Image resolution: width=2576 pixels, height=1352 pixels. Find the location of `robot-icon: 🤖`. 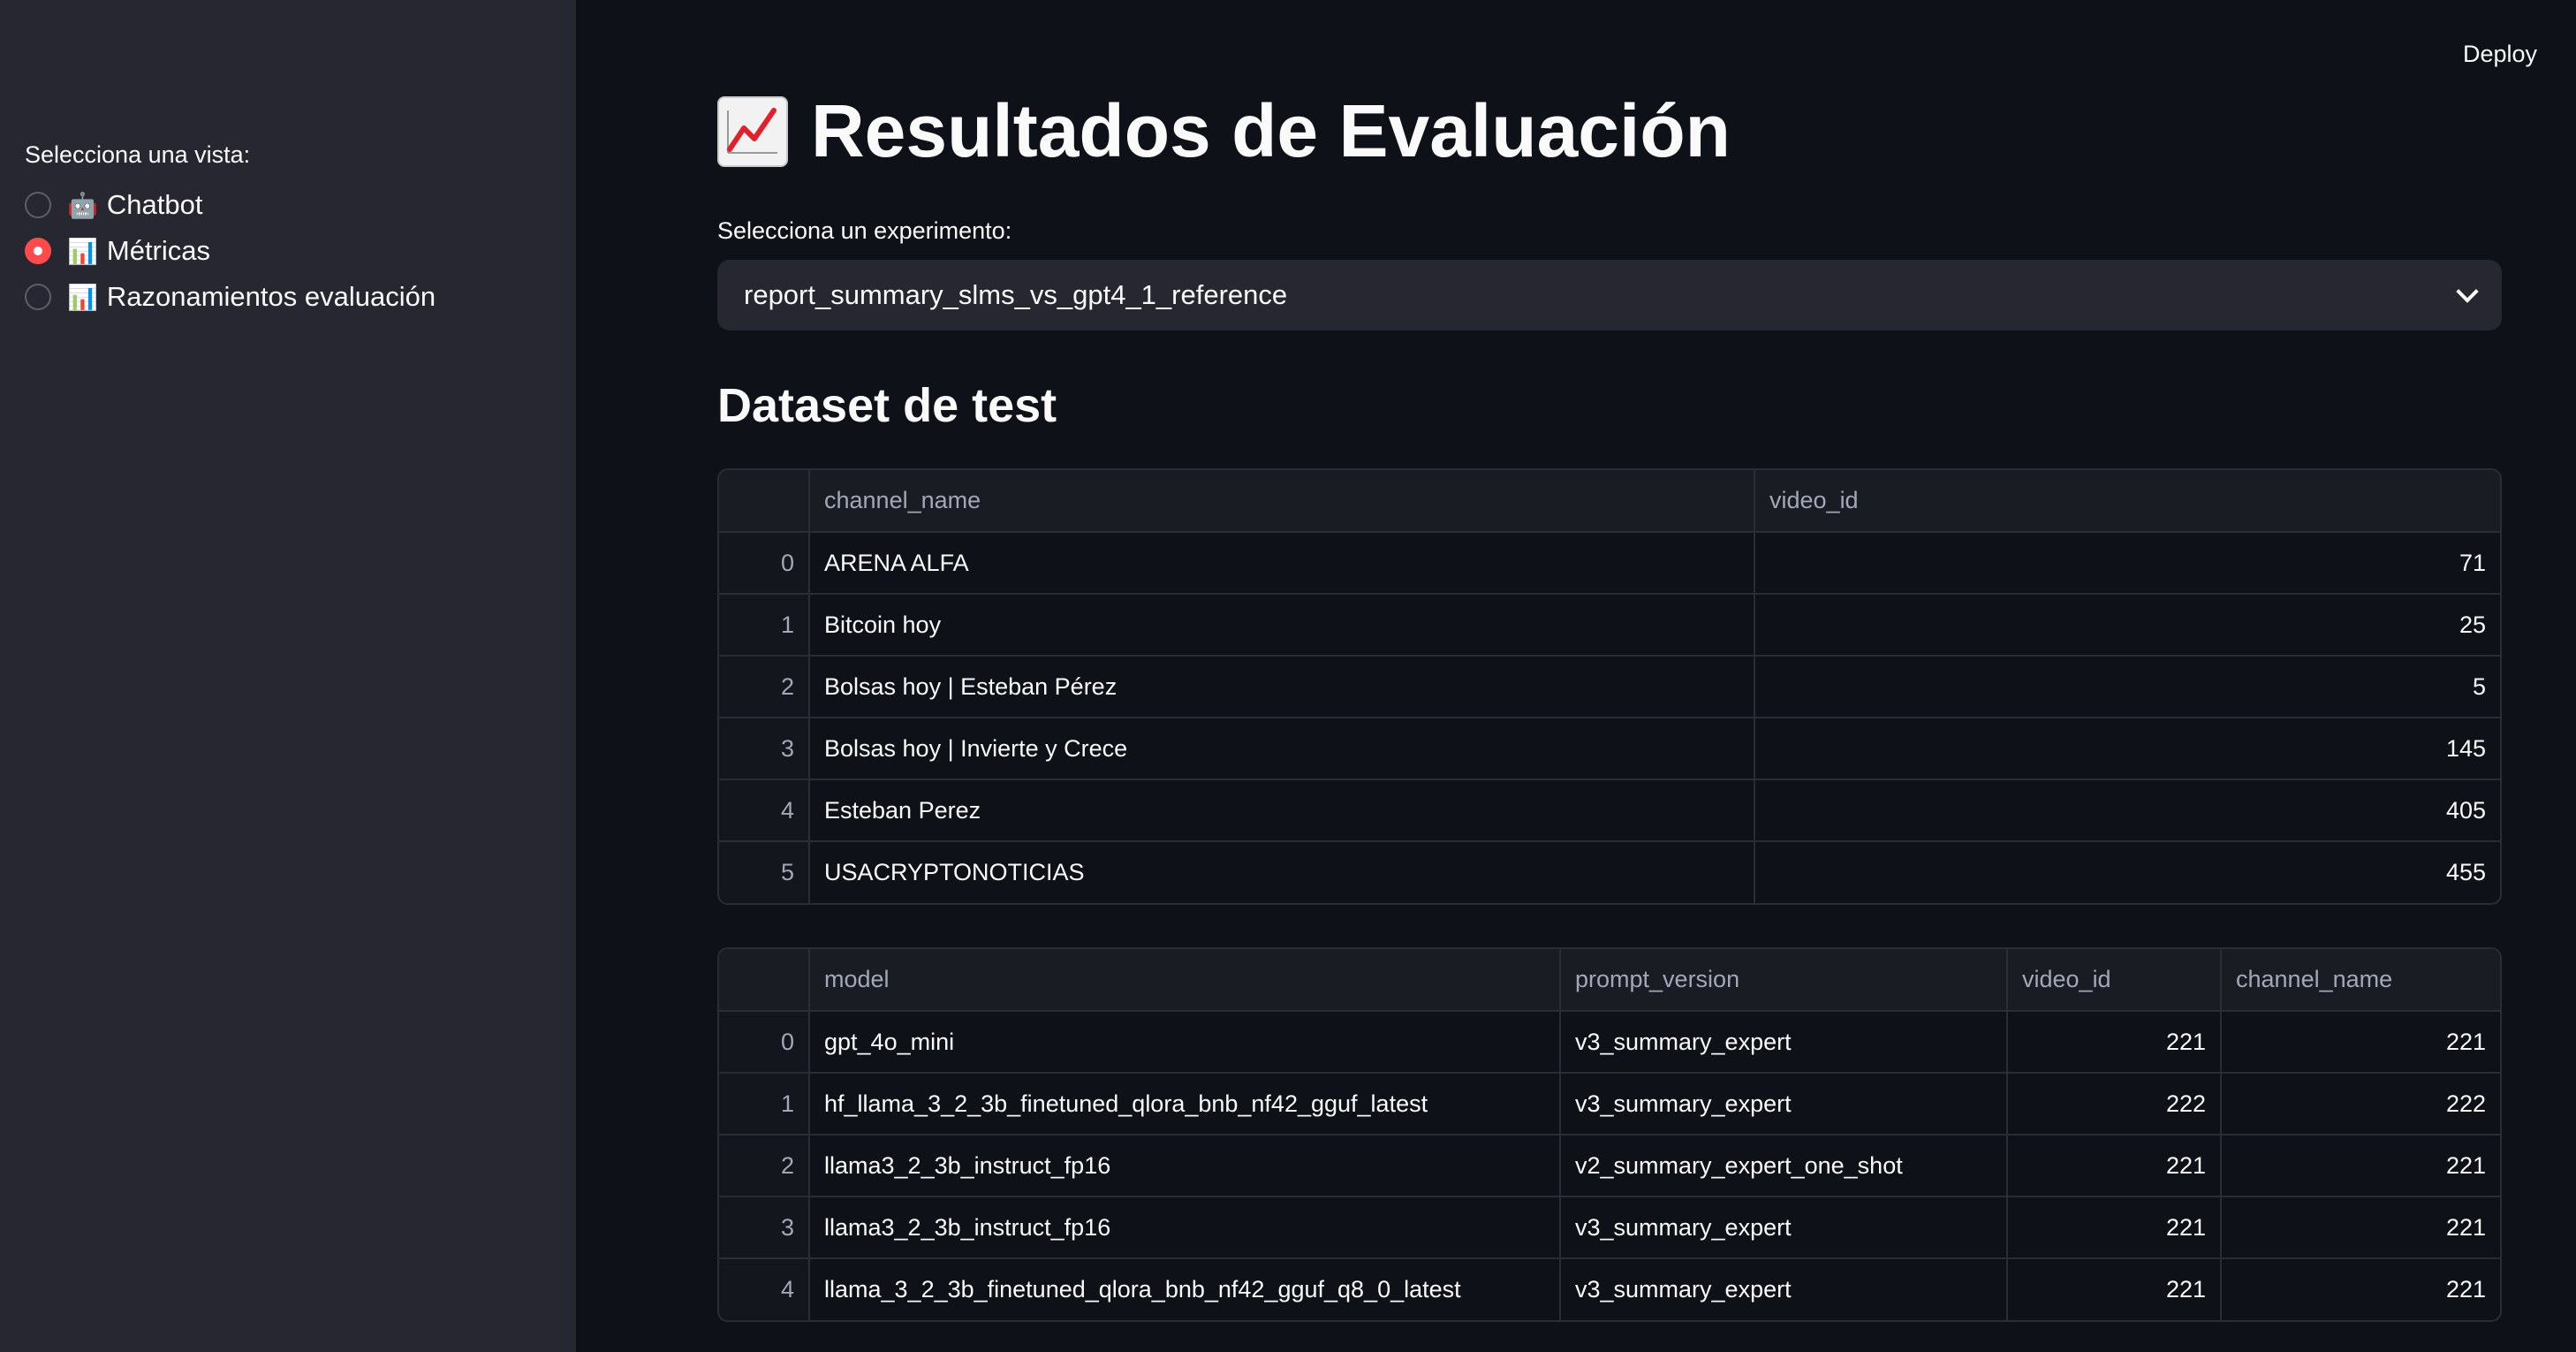

robot-icon: 🤖 is located at coordinates (83, 205).